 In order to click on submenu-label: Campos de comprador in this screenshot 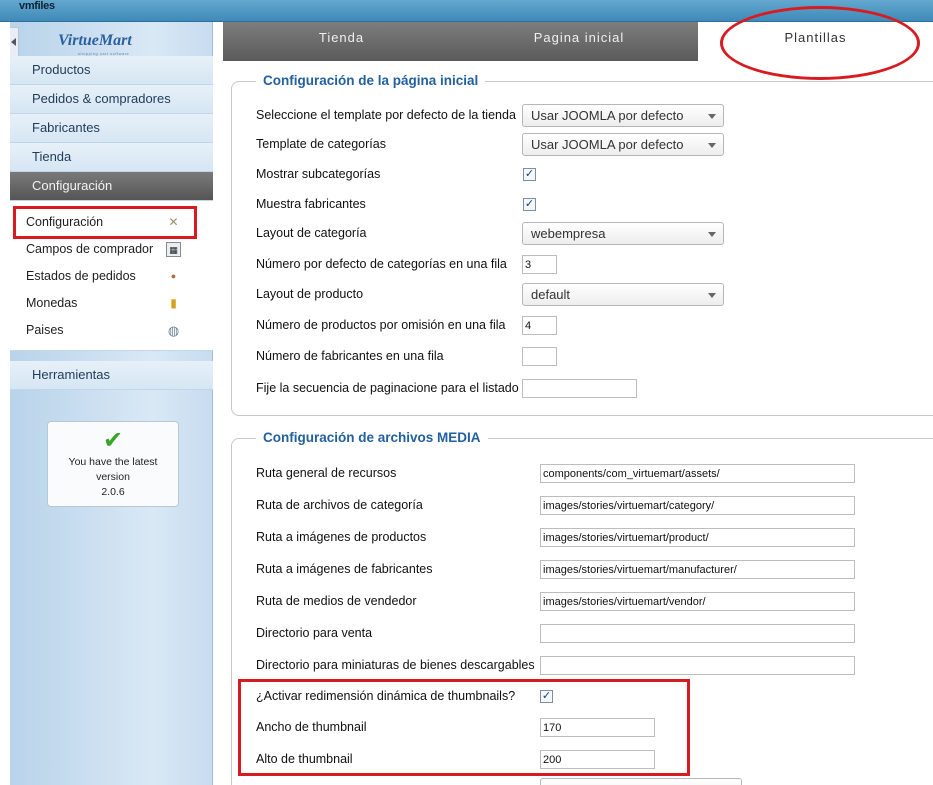, I will do `click(90, 249)`.